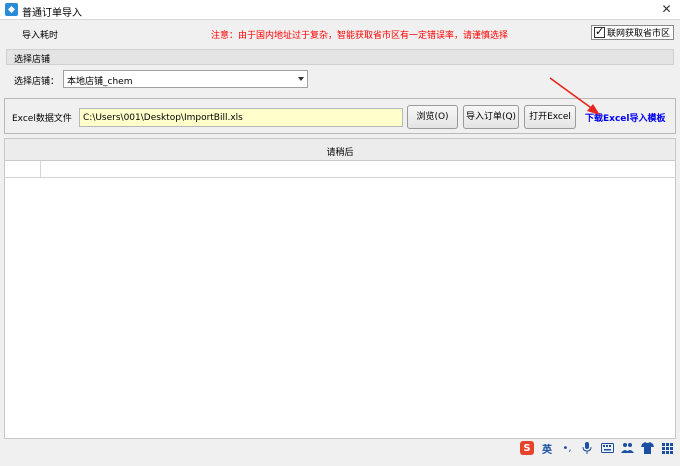 Image resolution: width=680 pixels, height=466 pixels. I want to click on status-bar: 请稍后, so click(340, 149).